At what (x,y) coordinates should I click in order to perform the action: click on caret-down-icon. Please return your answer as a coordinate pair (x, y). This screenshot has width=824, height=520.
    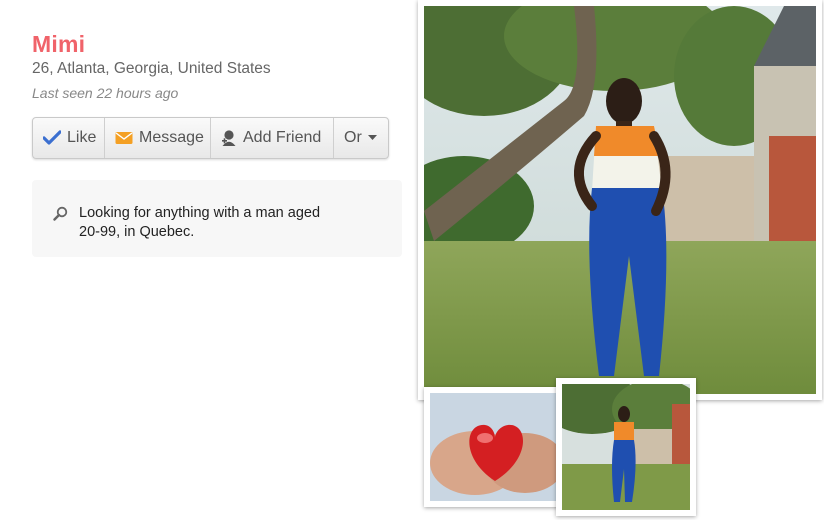
    Looking at the image, I should click on (372, 138).